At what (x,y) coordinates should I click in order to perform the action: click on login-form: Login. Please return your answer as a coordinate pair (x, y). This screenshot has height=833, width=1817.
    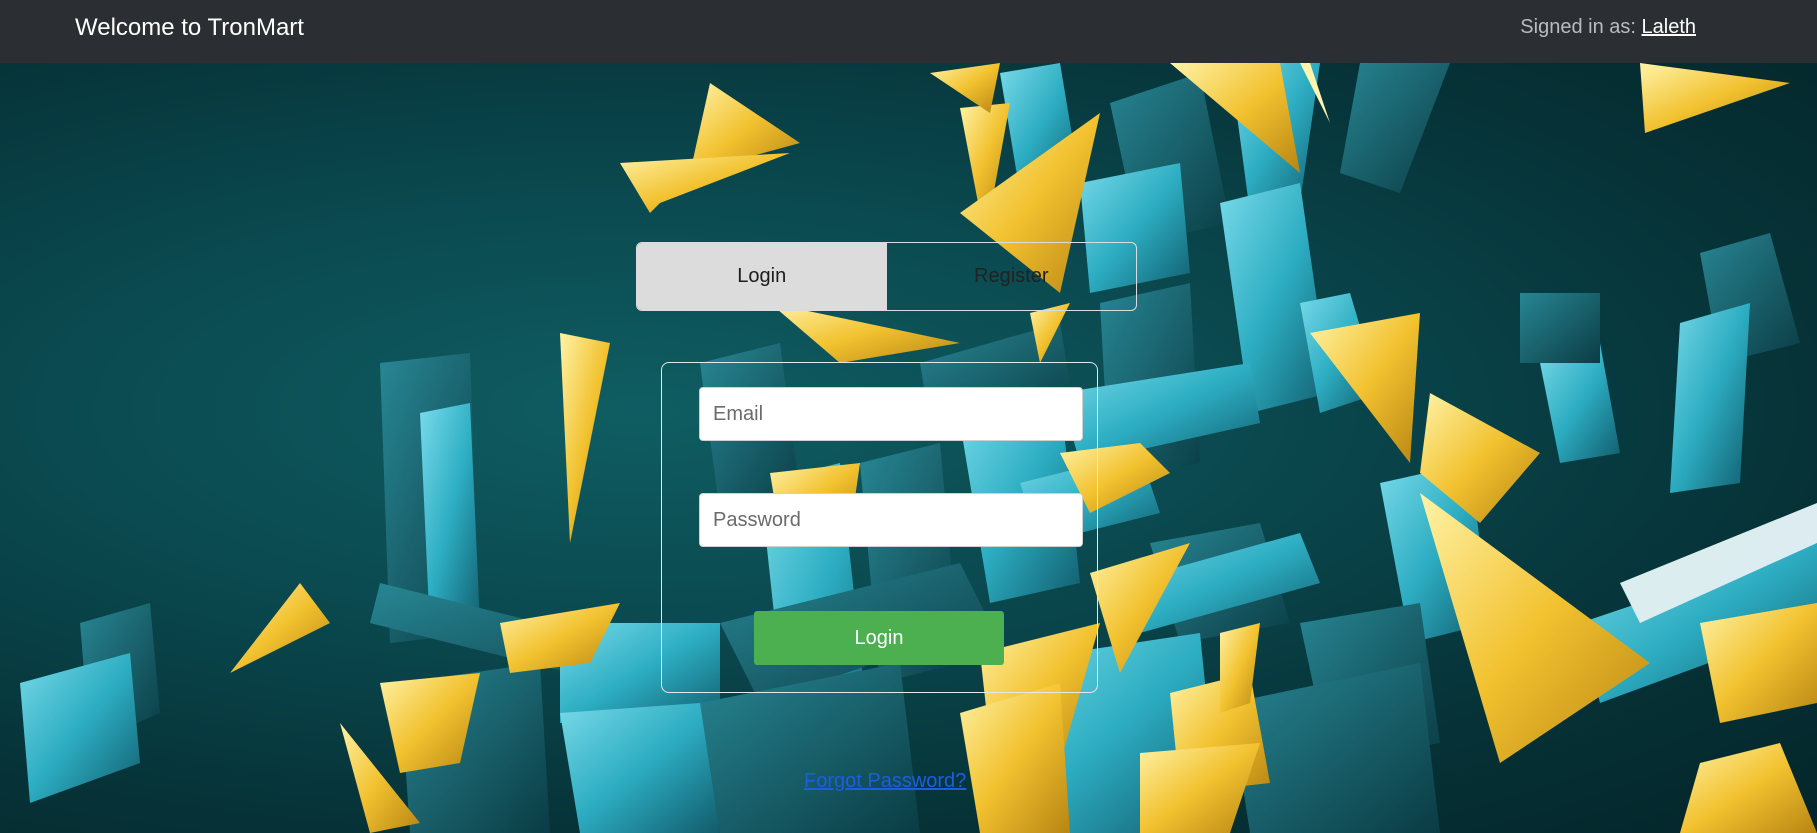
    Looking at the image, I should click on (879, 527).